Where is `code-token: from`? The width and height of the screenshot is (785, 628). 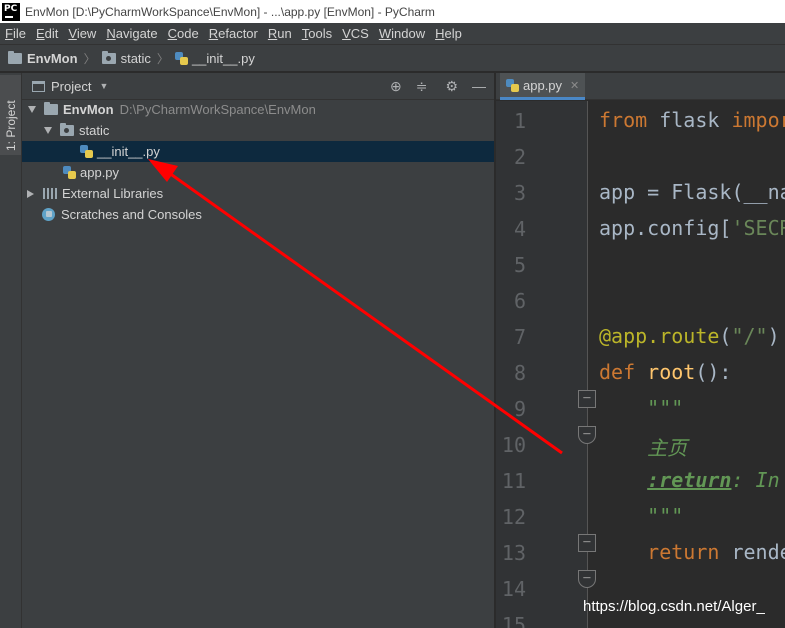 code-token: from is located at coordinates (623, 120).